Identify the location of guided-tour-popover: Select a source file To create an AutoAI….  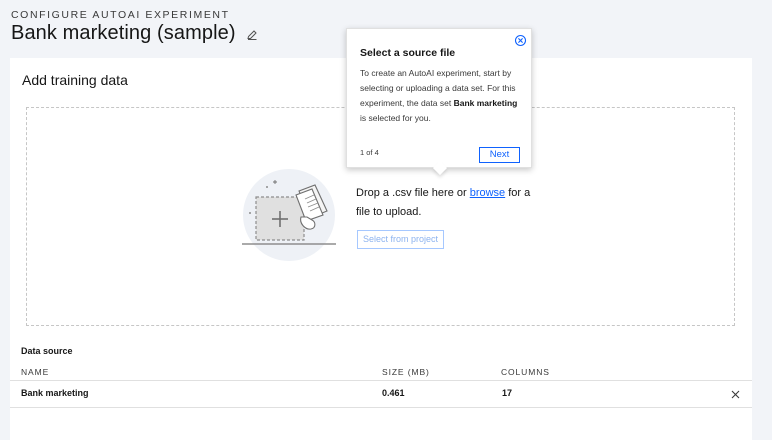
(439, 102).